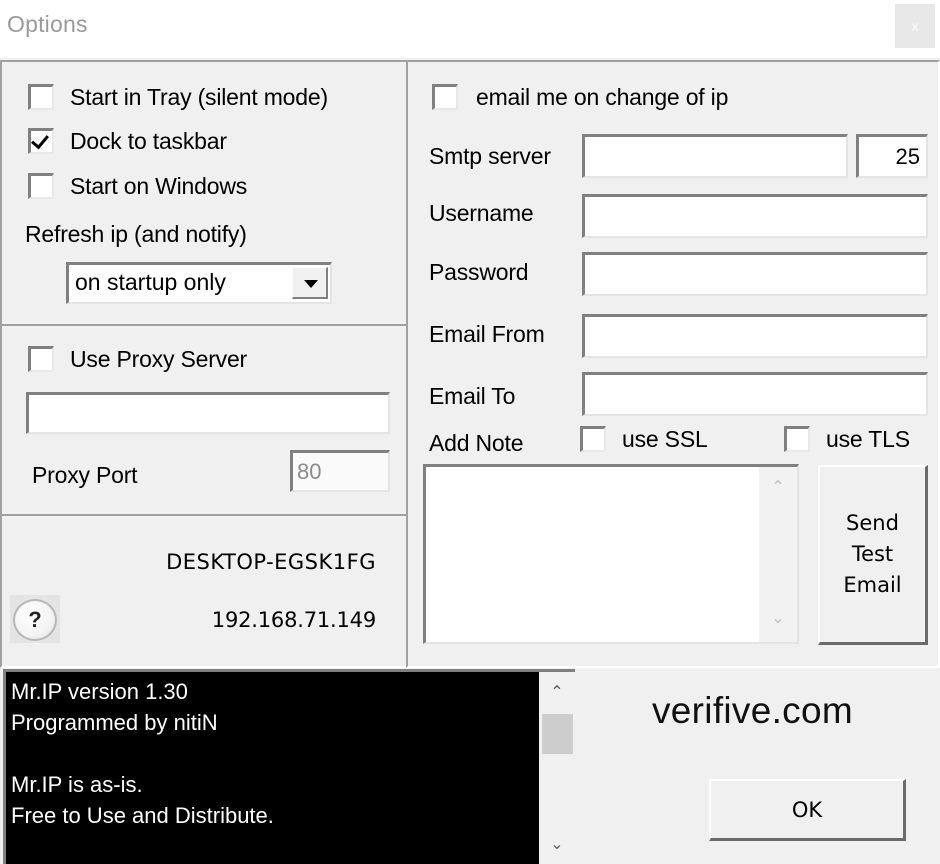 This screenshot has height=864, width=940. I want to click on ok-label: OK, so click(807, 809).